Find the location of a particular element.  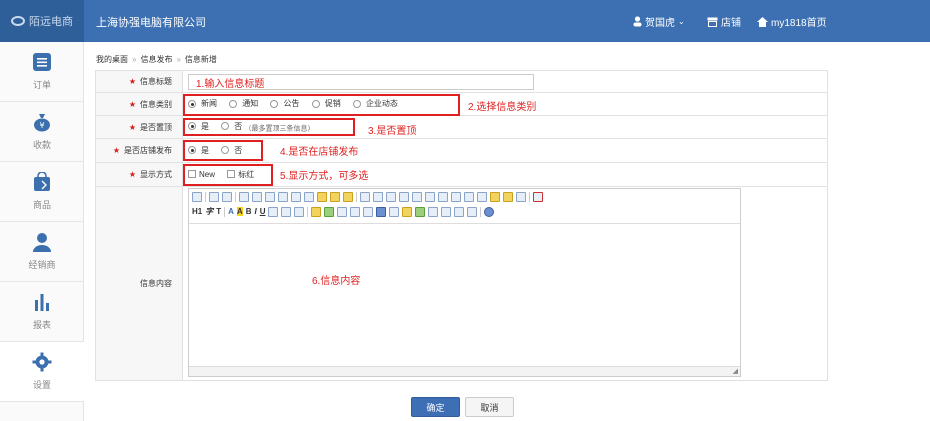

pagebreak-icon is located at coordinates (433, 211).